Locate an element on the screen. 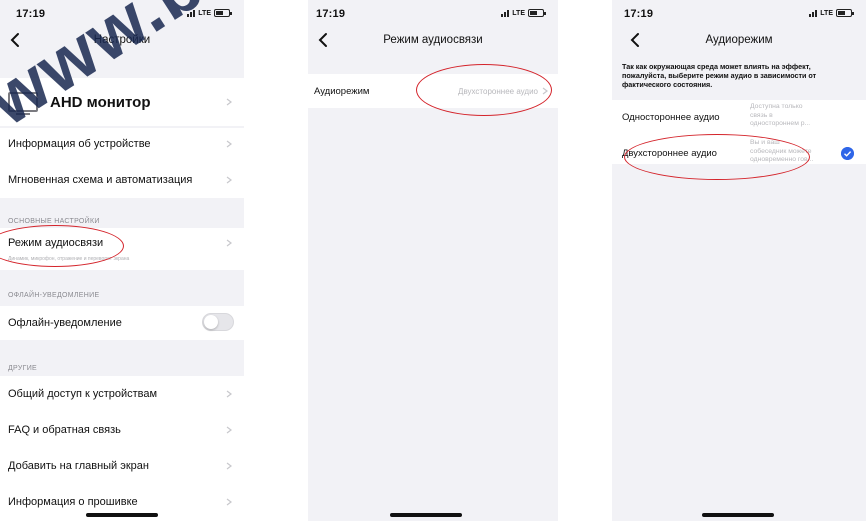 The width and height of the screenshot is (866, 521). list-item-label: Мгновенная схема и автоматизация is located at coordinates (100, 180).